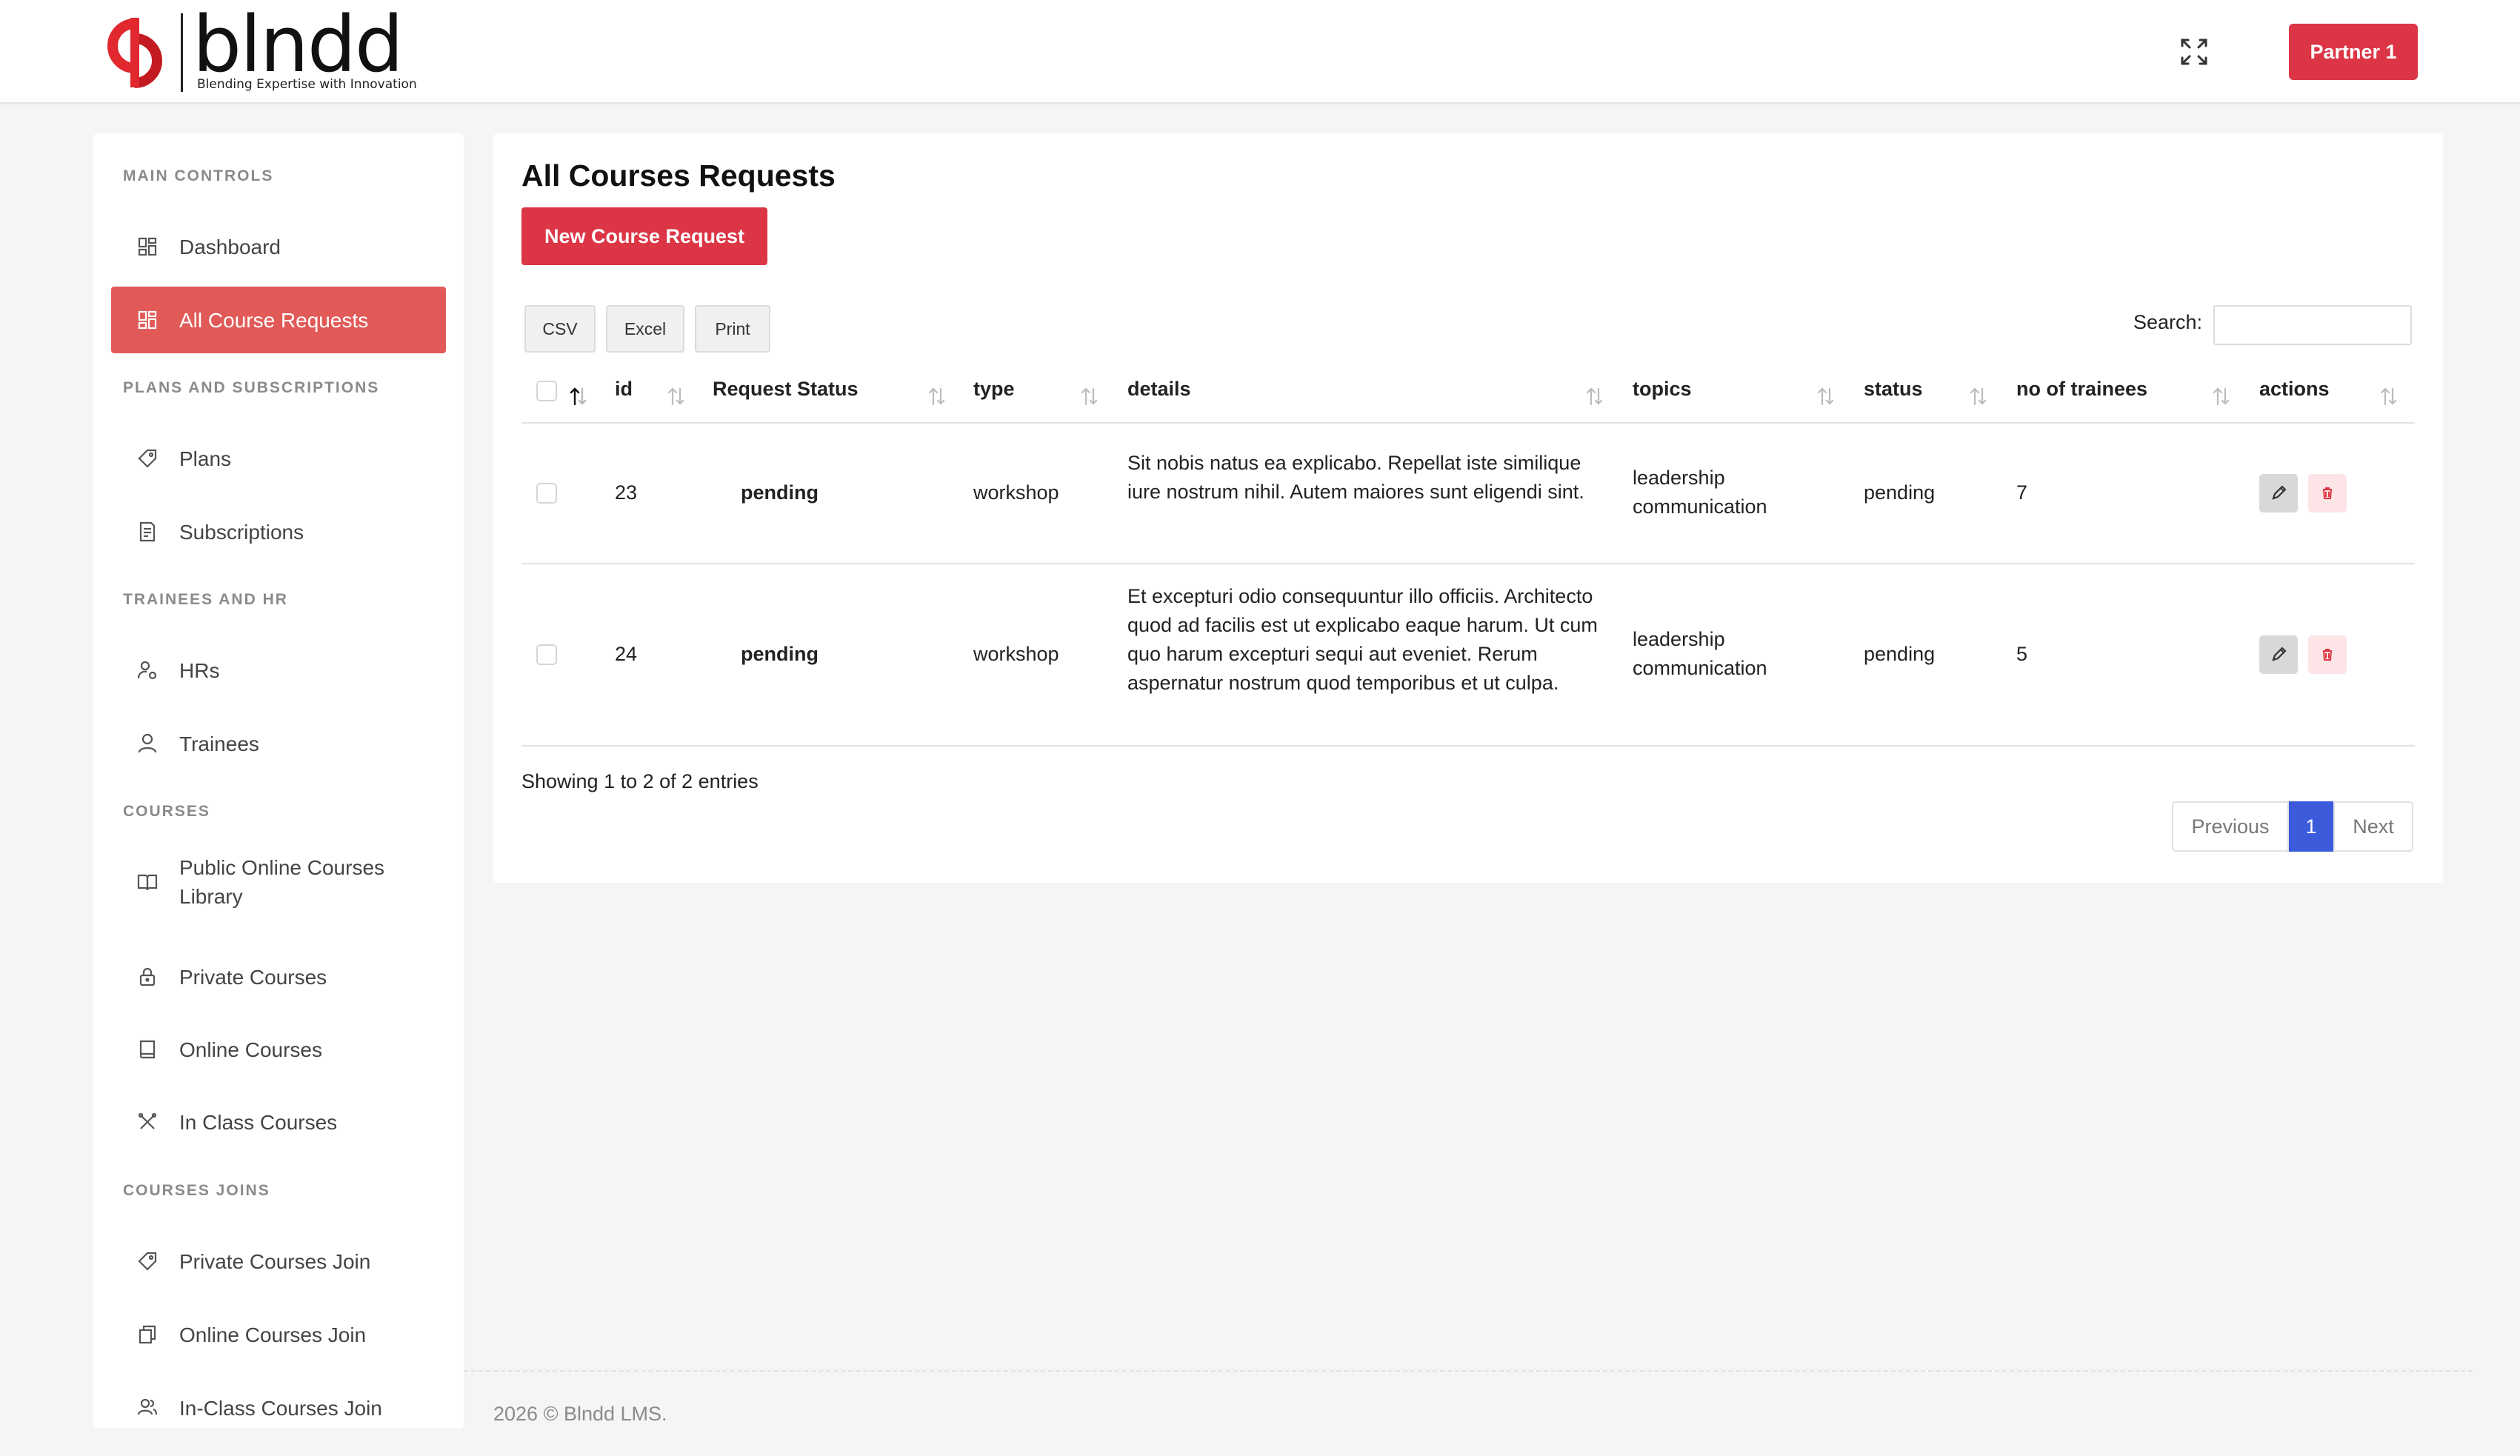  Describe the element at coordinates (273, 1334) in the screenshot. I see `sidebar-item-label: Online Courses Join` at that location.